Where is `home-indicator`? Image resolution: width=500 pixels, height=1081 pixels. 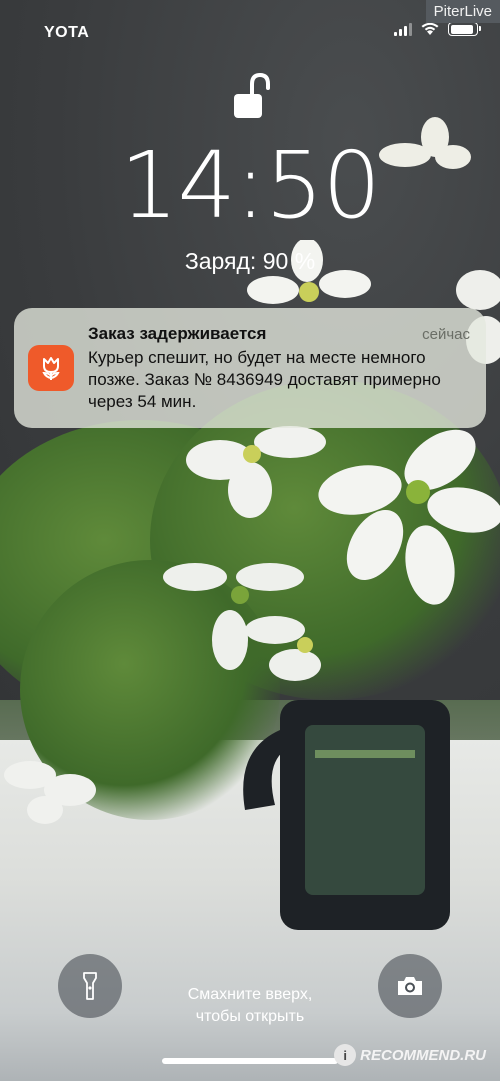
home-indicator is located at coordinates (250, 1061).